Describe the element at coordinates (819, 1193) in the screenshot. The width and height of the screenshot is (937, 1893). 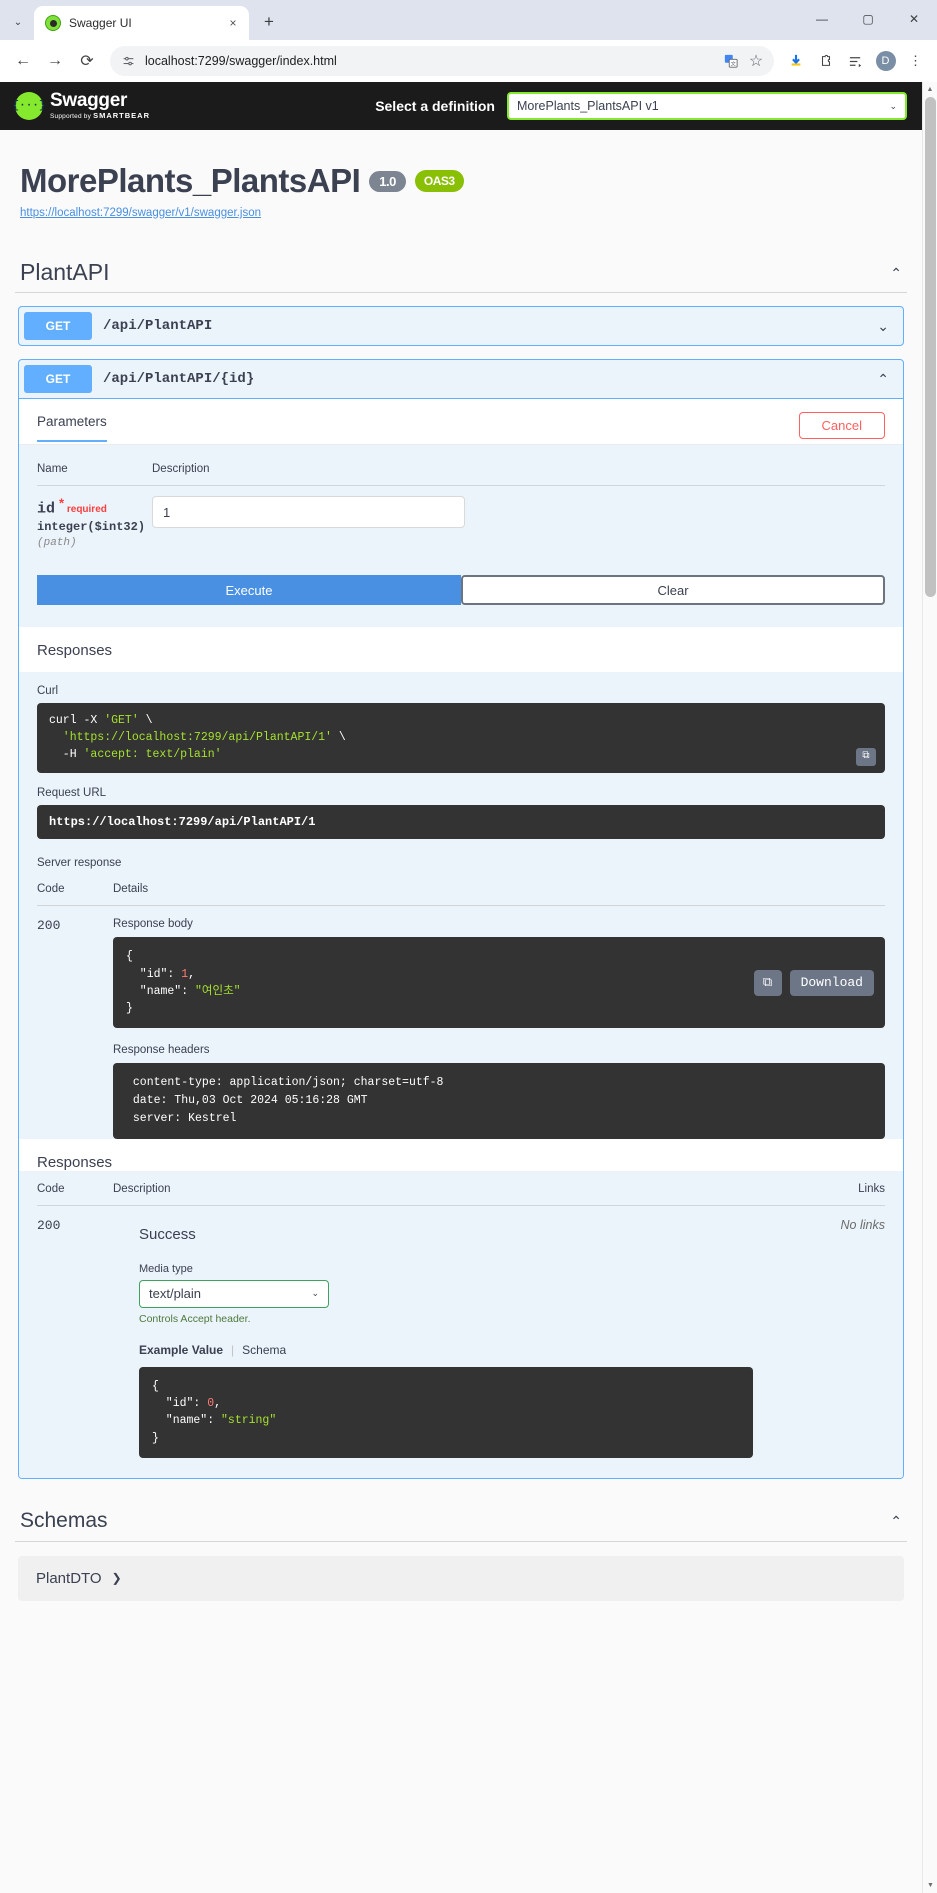
I see `col-header-links: Links` at that location.